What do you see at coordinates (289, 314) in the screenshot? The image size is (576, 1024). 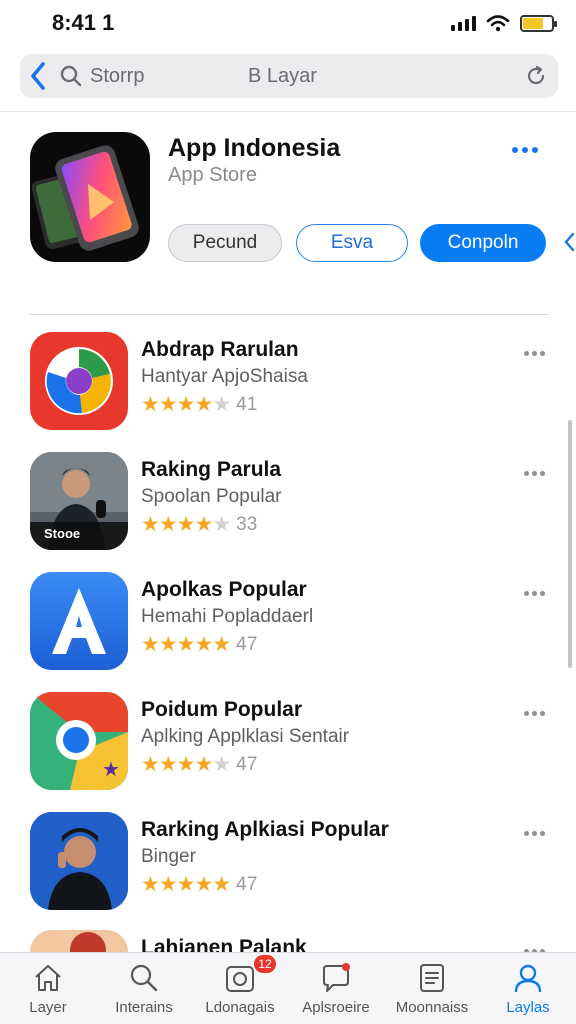 I see `section-divider` at bounding box center [289, 314].